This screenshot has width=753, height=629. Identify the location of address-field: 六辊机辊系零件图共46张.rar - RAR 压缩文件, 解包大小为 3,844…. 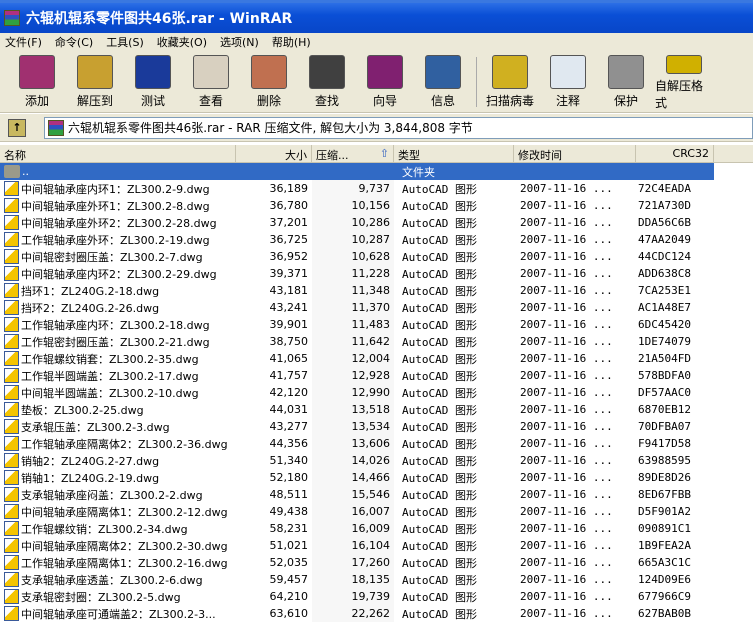
(398, 127).